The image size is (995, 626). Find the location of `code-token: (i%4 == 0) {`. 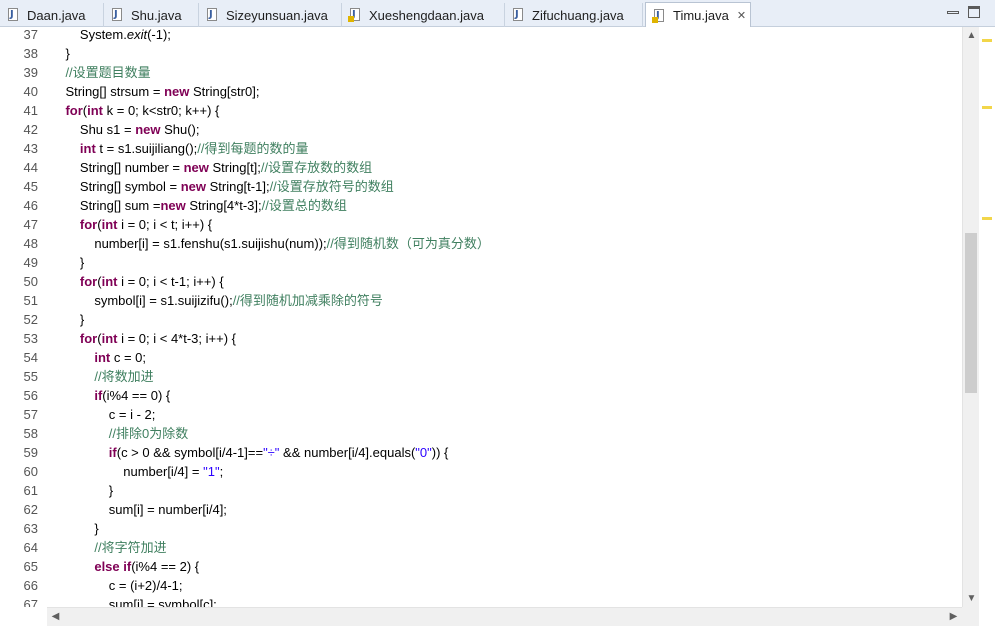

code-token: (i%4 == 0) { is located at coordinates (136, 395).